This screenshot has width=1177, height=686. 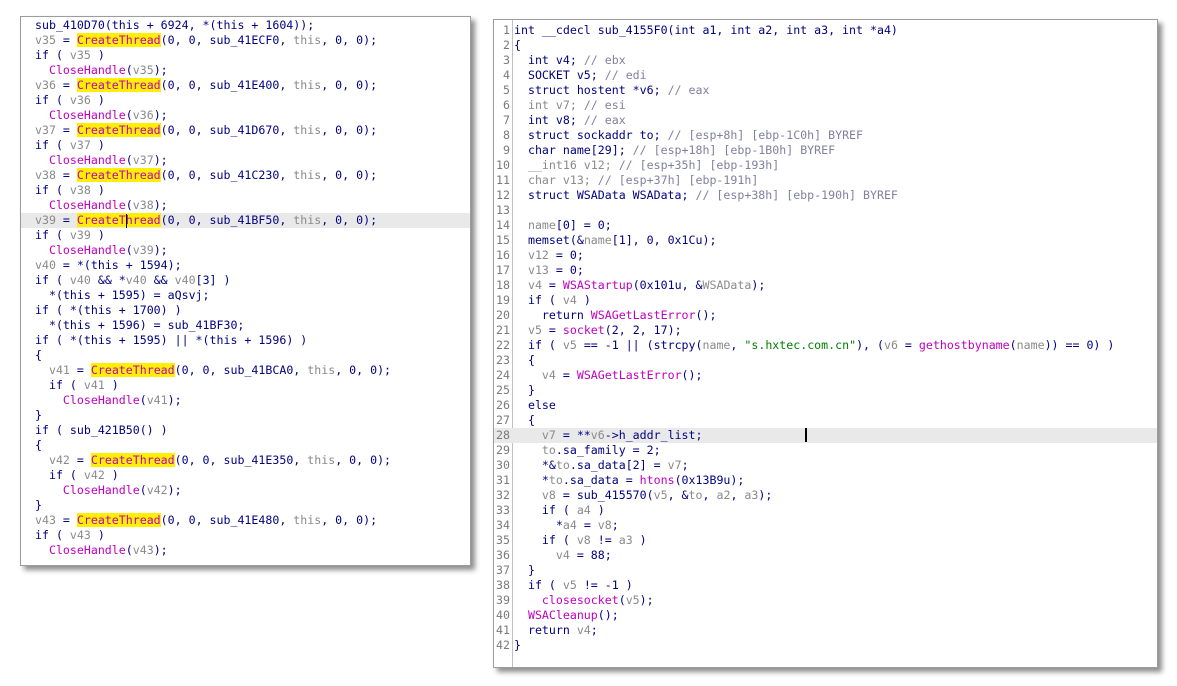 I want to click on code-line: 38 if ( v5 != -1 ), so click(x=825, y=585).